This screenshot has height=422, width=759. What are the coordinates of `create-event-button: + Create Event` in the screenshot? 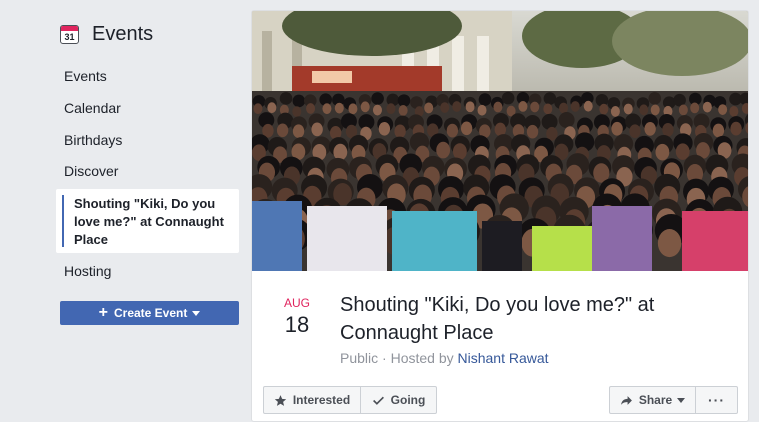 It's located at (149, 313).